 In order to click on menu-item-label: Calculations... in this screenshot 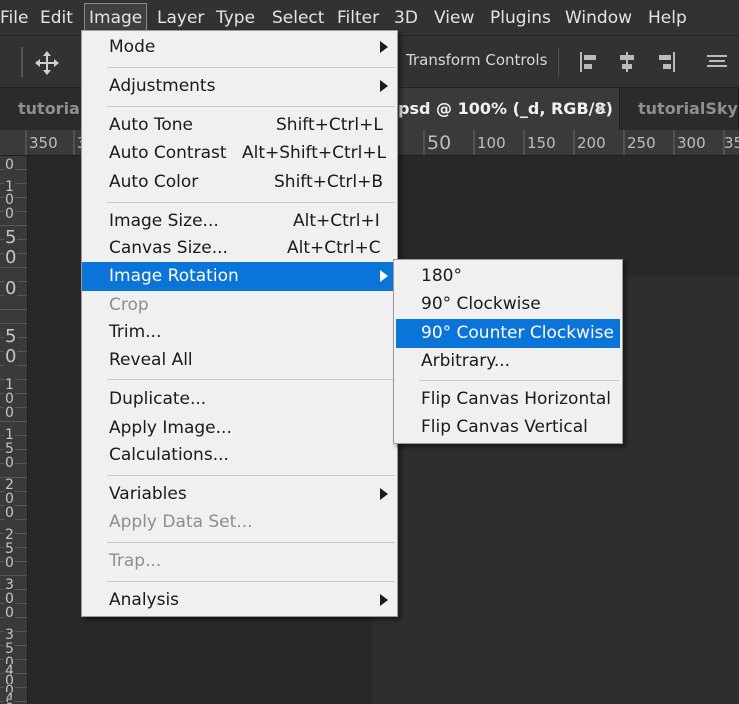, I will do `click(169, 455)`.